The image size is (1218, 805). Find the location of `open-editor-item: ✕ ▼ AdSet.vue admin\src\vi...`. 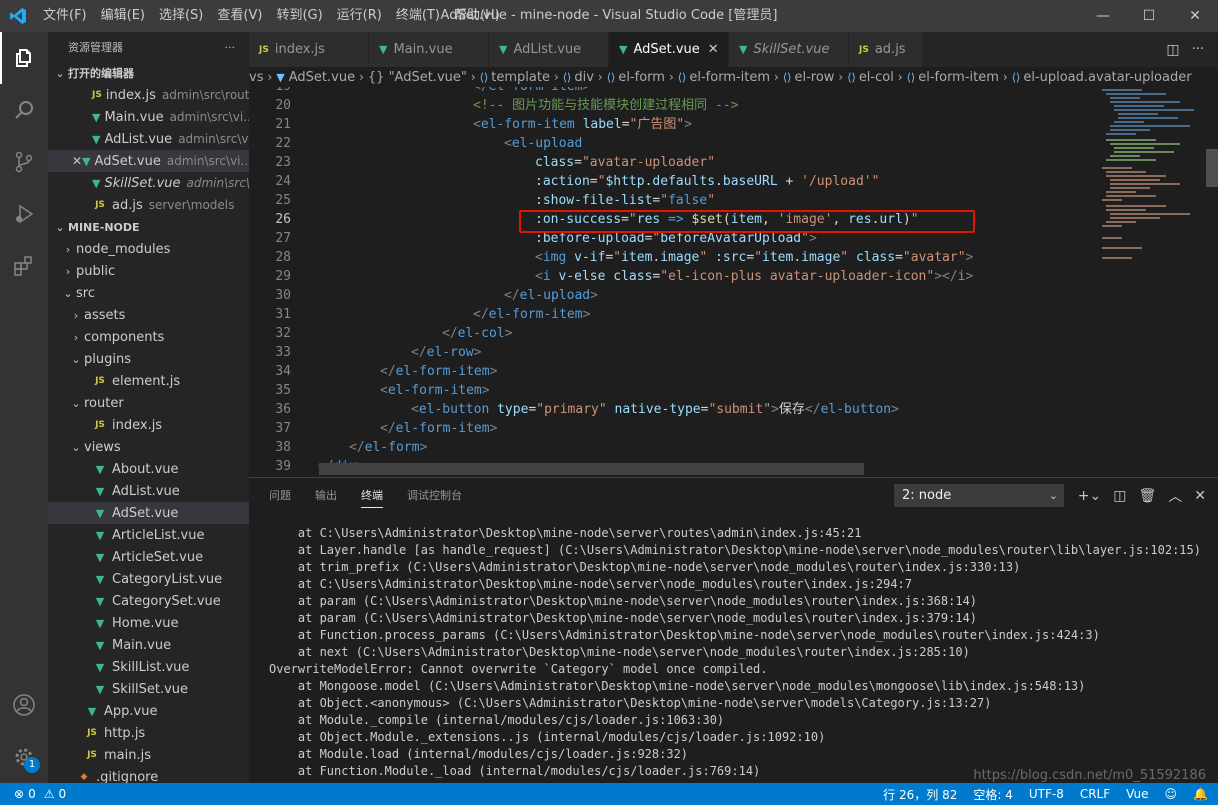

open-editor-item: ✕ ▼ AdSet.vue admin\src\vi... is located at coordinates (148, 161).